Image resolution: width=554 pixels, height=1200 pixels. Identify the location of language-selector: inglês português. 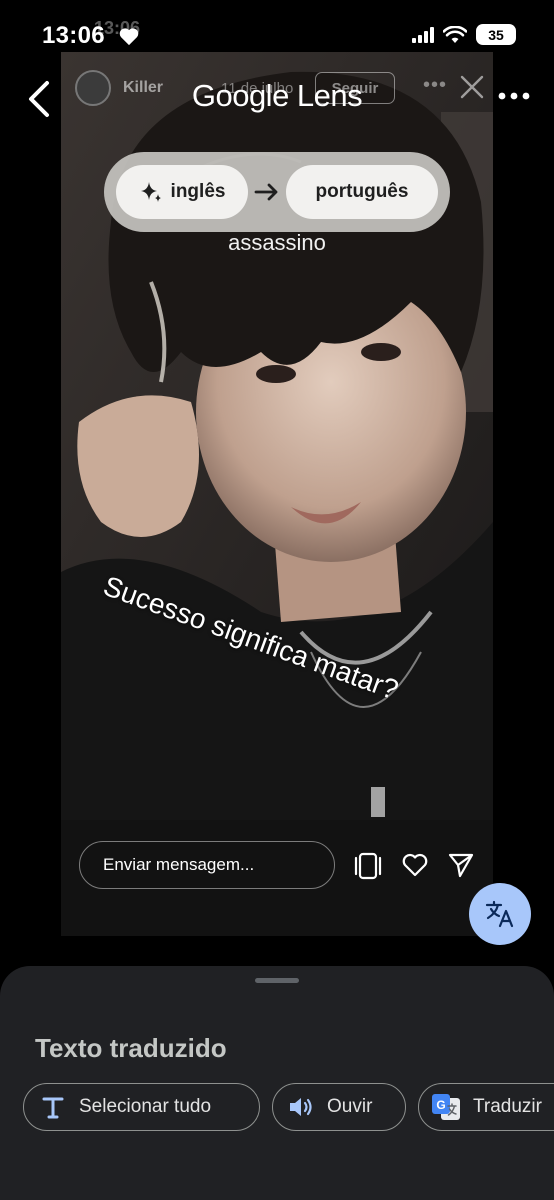
(277, 192).